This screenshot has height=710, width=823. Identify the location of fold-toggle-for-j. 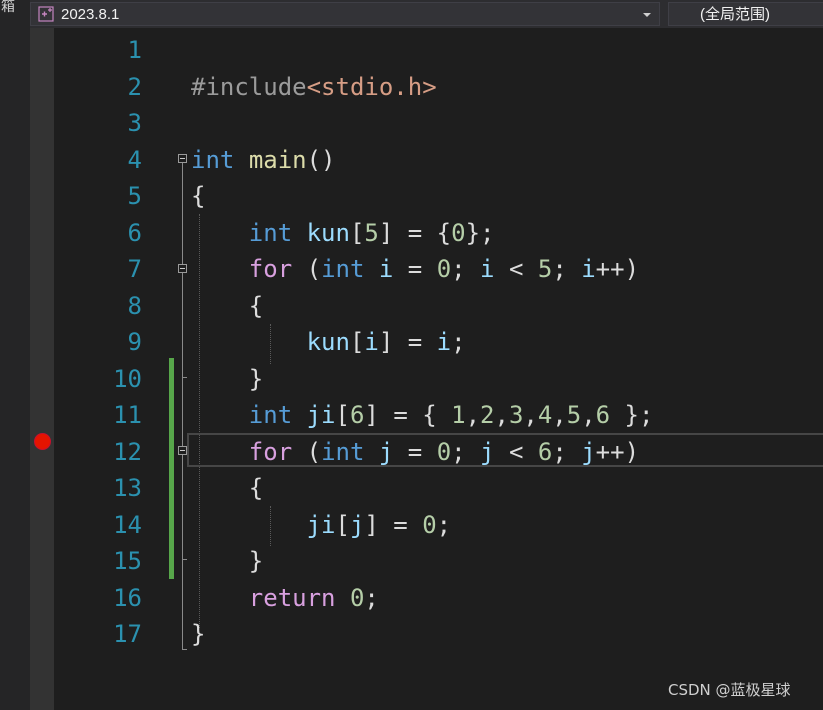
(182, 450).